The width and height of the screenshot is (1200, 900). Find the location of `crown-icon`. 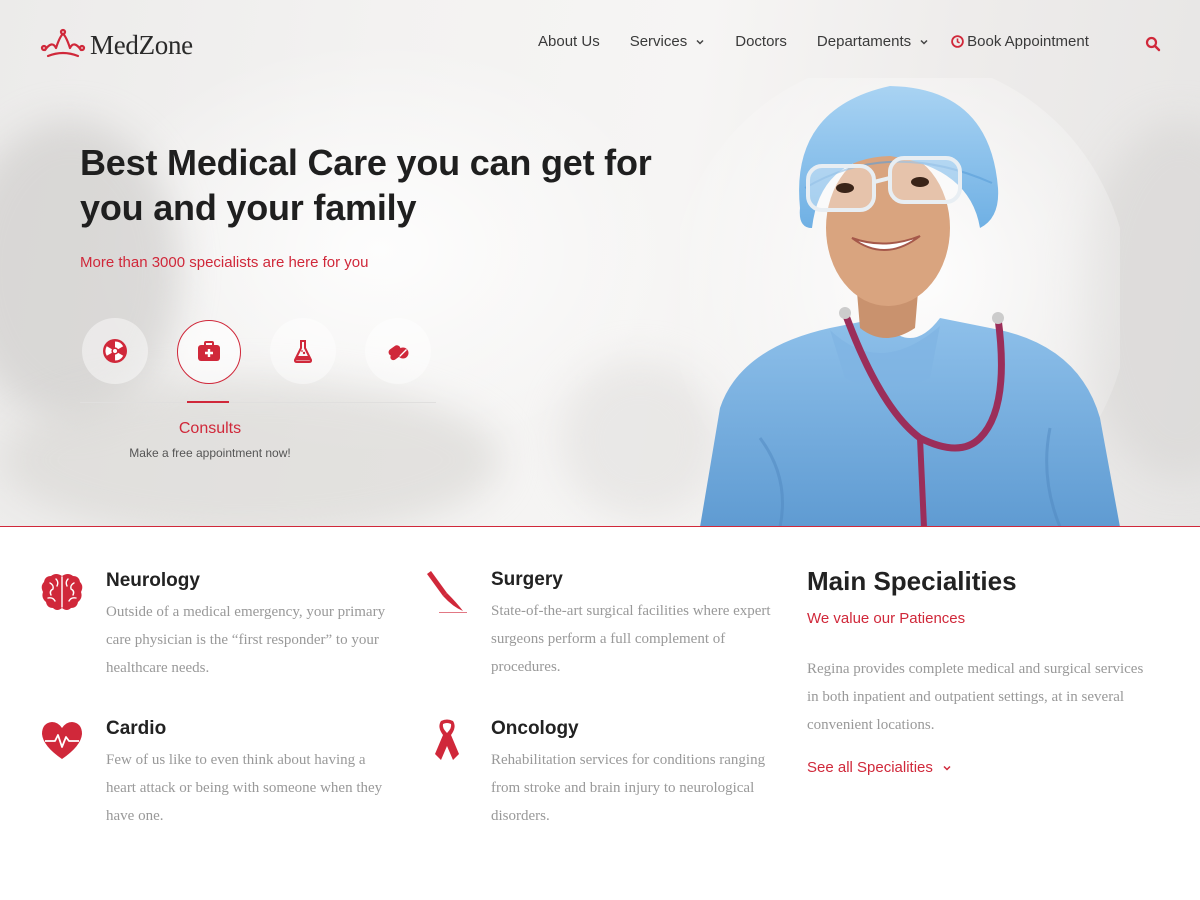

crown-icon is located at coordinates (63, 43).